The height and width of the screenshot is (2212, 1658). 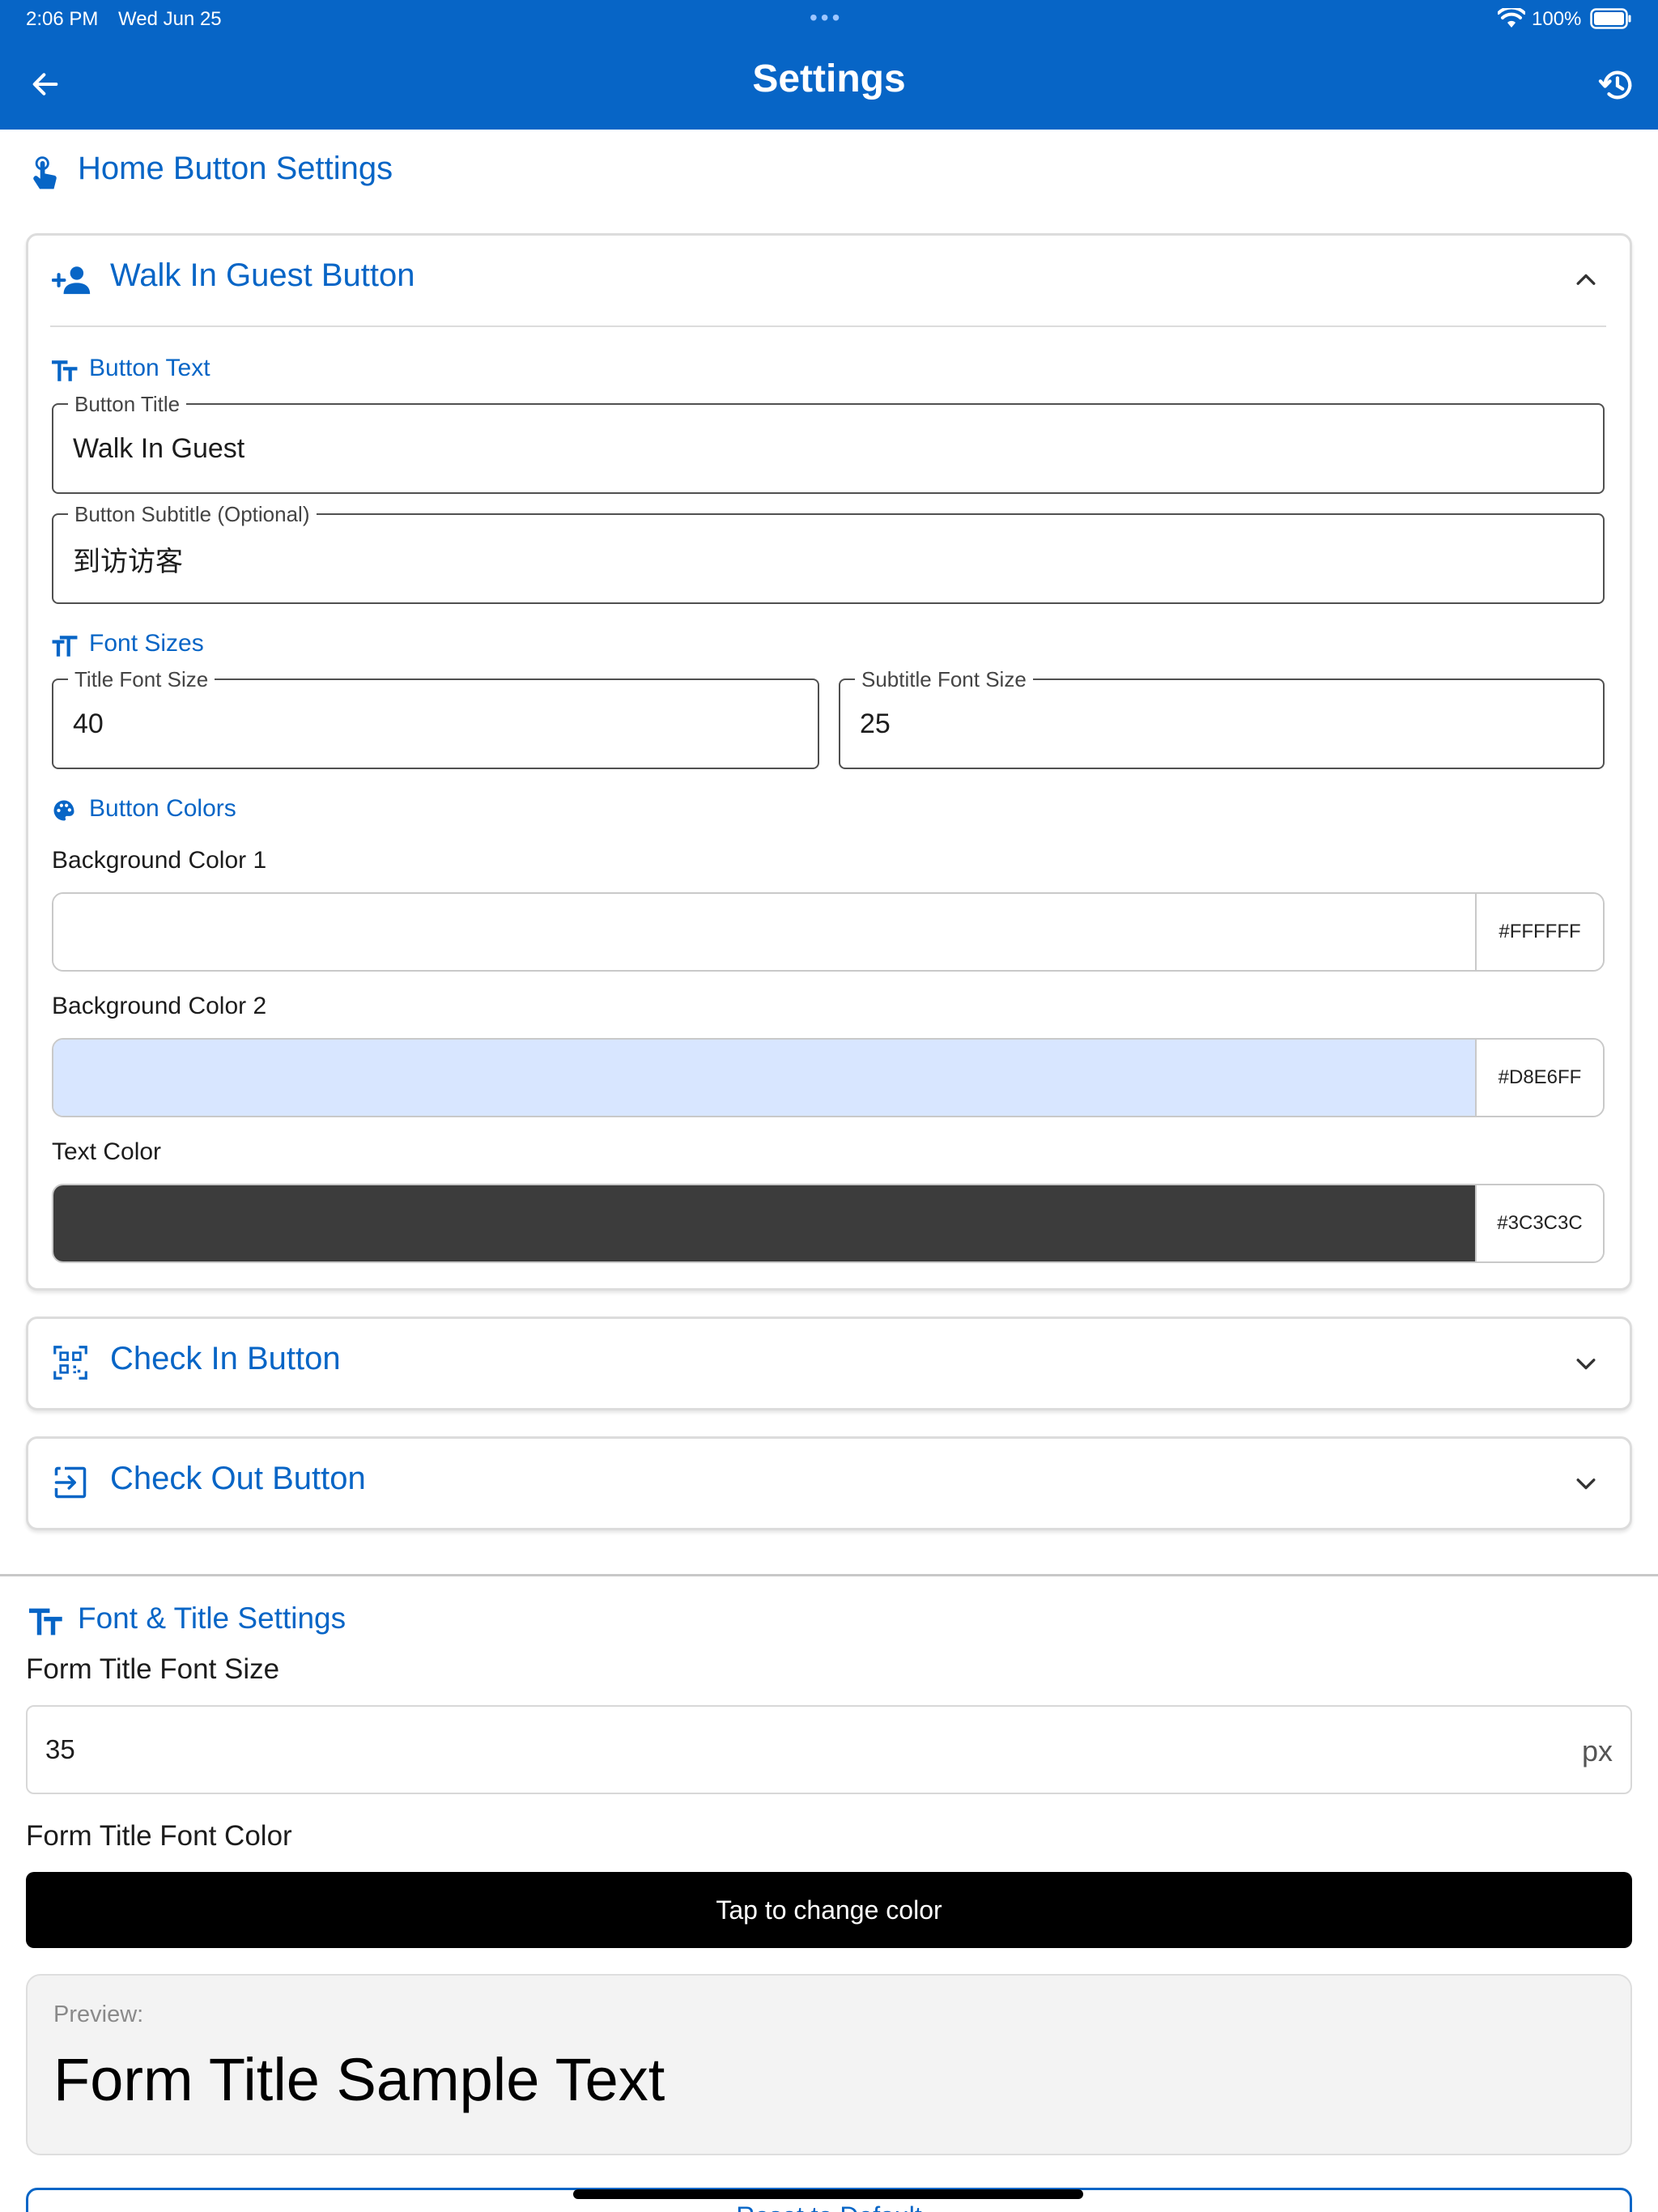 I want to click on form-title-font-size-value: 35, so click(x=60, y=1749).